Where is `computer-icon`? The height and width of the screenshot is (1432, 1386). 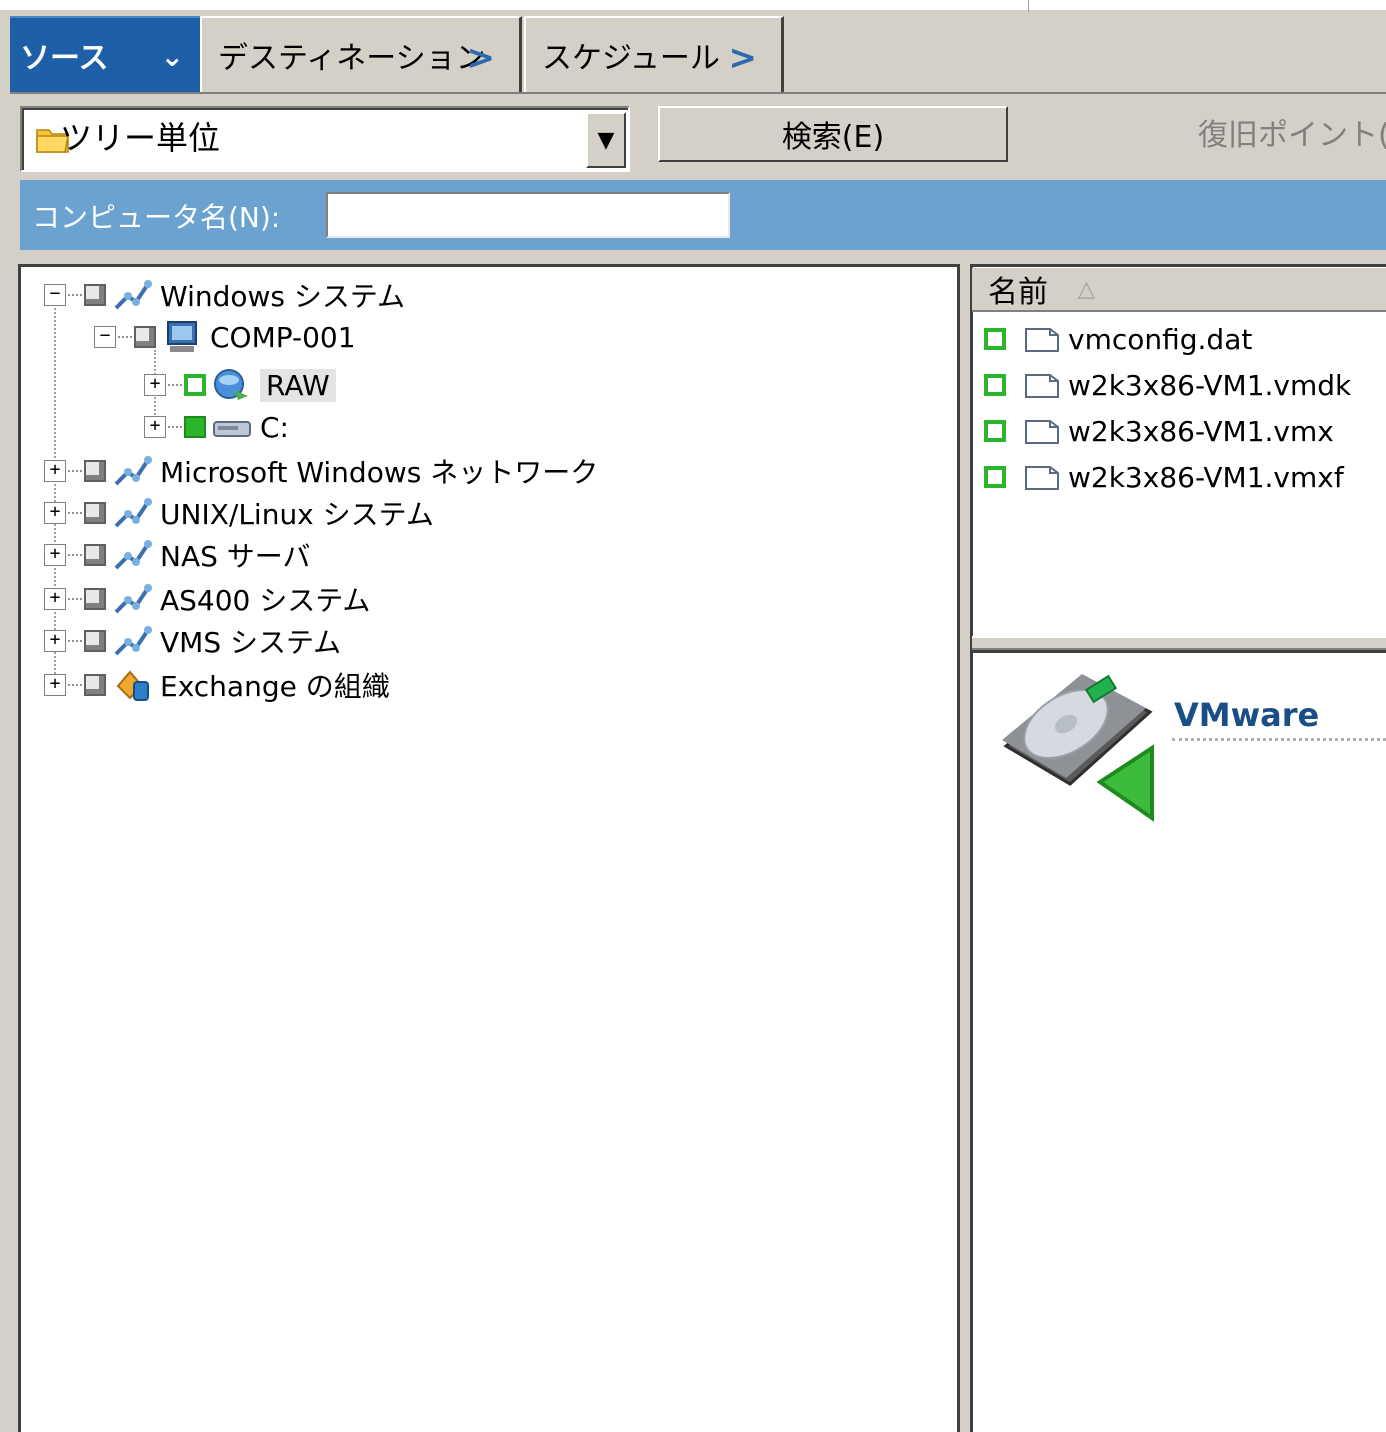 computer-icon is located at coordinates (182, 336).